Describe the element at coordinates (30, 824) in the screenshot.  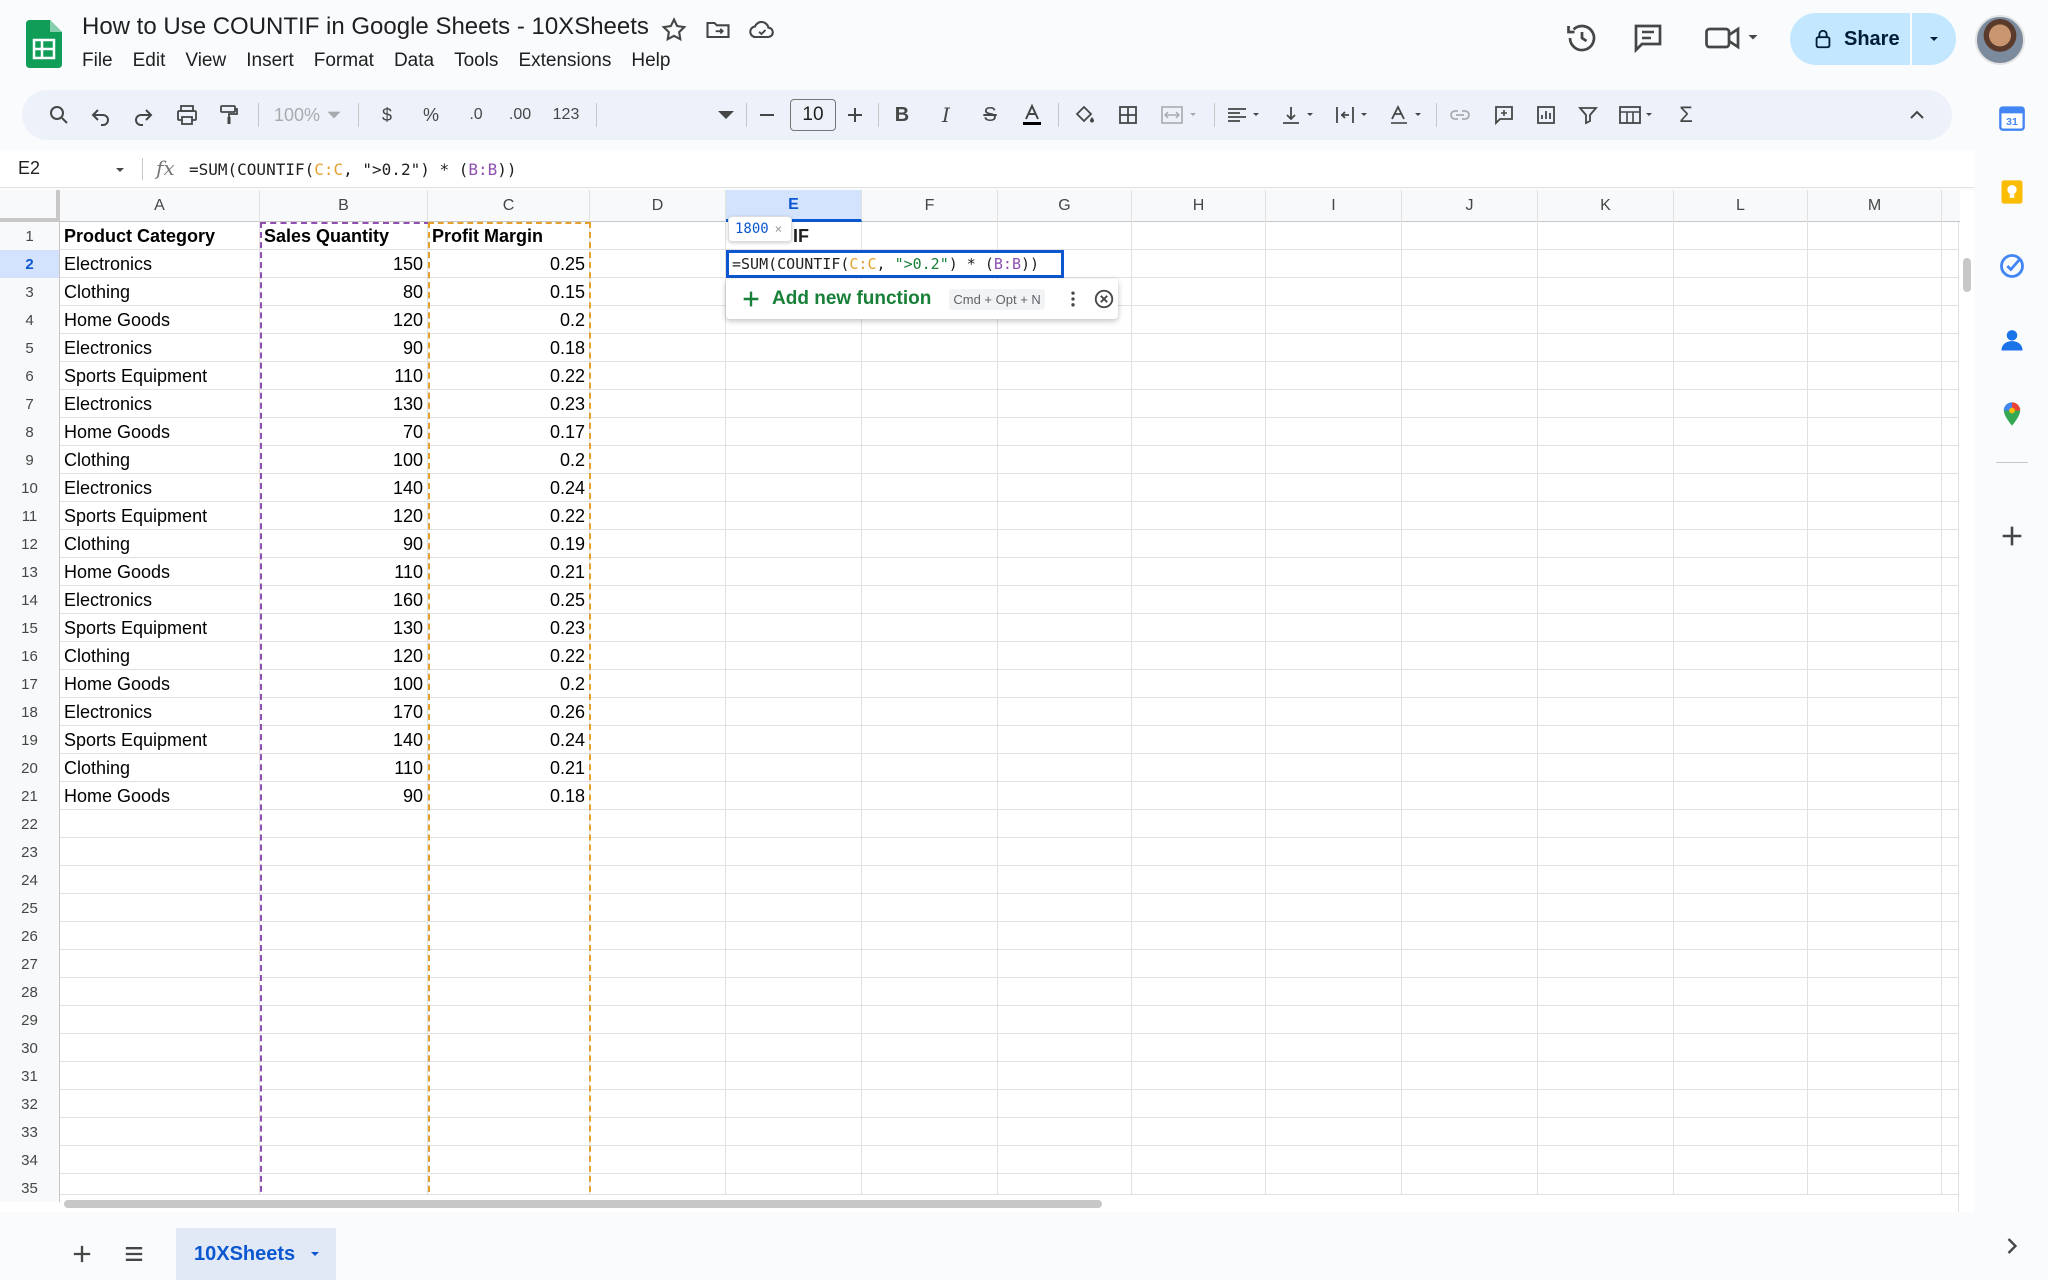
I see `row-header: 22` at that location.